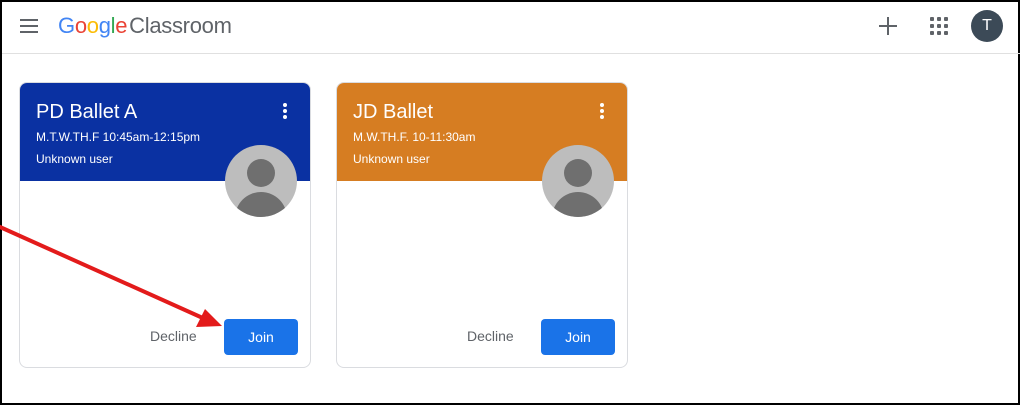 Image resolution: width=1022 pixels, height=407 pixels. I want to click on apps-icon, so click(939, 26).